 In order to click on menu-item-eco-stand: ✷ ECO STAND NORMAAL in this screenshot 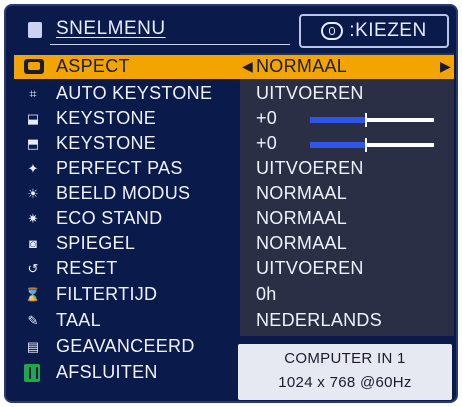, I will do `click(234, 219)`.